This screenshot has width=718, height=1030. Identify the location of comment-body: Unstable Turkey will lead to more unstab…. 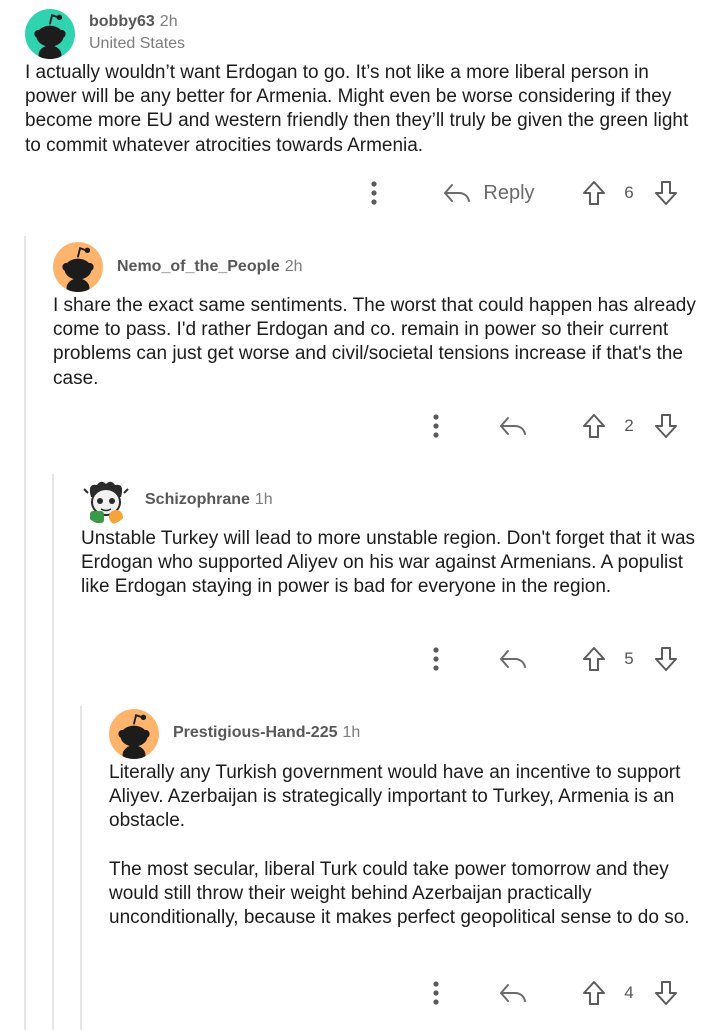
(392, 563).